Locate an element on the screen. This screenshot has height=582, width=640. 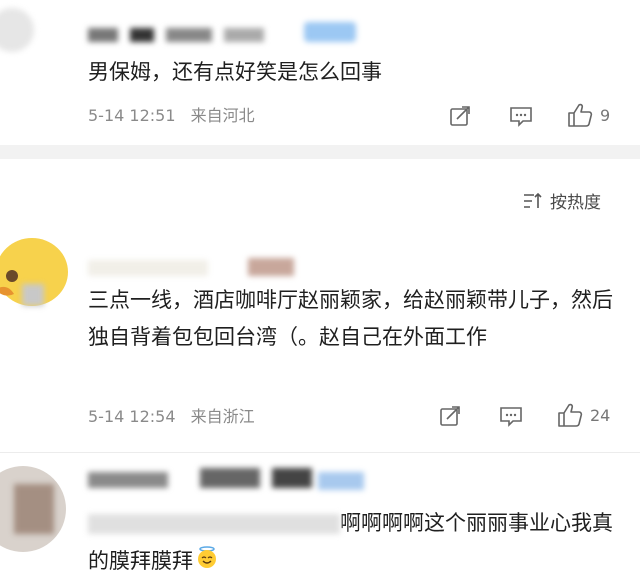
comment-text: 啊啊啊啊这个丽丽事业心我真的膜拜膜拜 is located at coordinates (353, 542).